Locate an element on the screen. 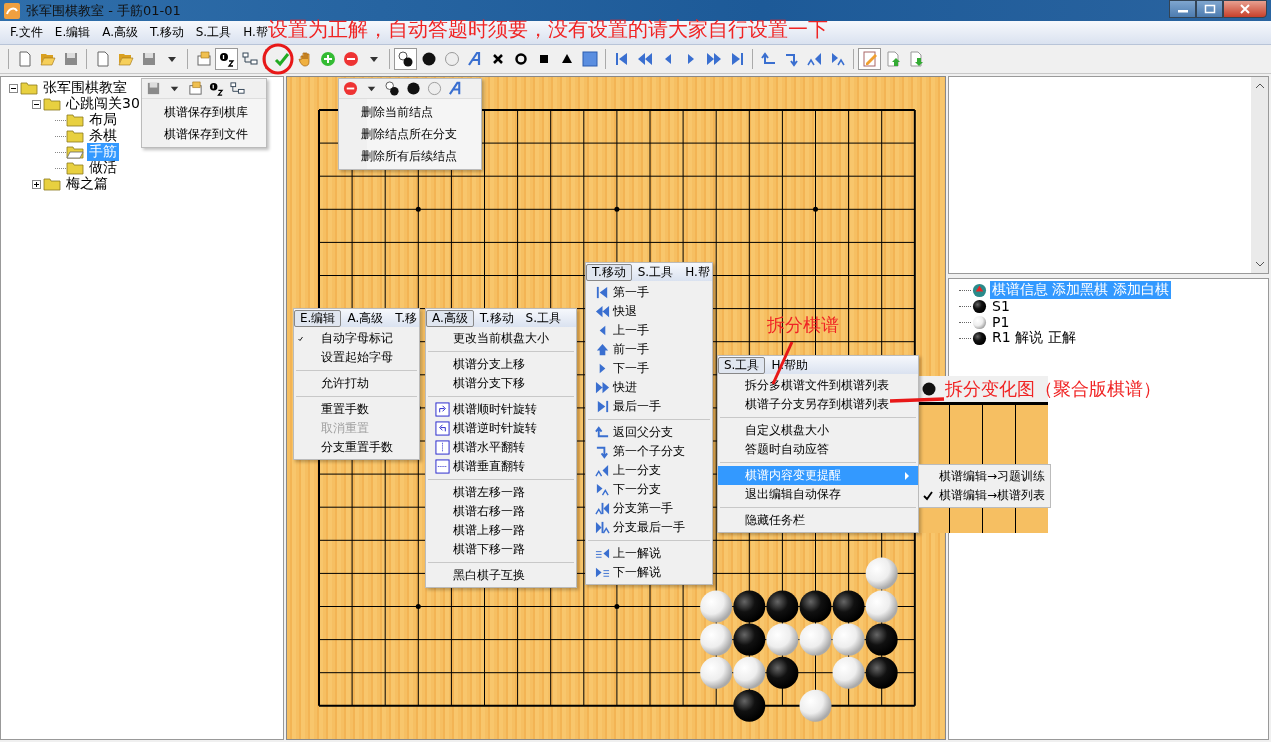 The height and width of the screenshot is (742, 1271). menu-item: 快退 is located at coordinates (649, 311).